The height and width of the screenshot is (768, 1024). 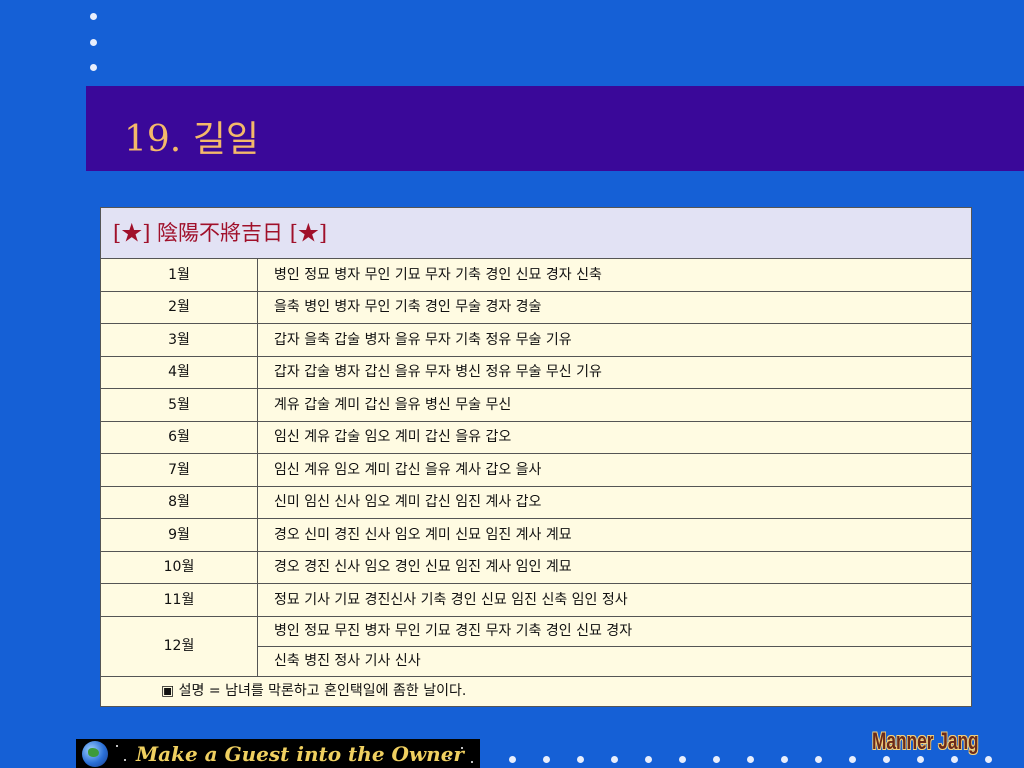 I want to click on days-cell: 갑자 갑술 병자 갑신 을유 무자 병신 정유 무술 무신 기유, so click(x=614, y=372).